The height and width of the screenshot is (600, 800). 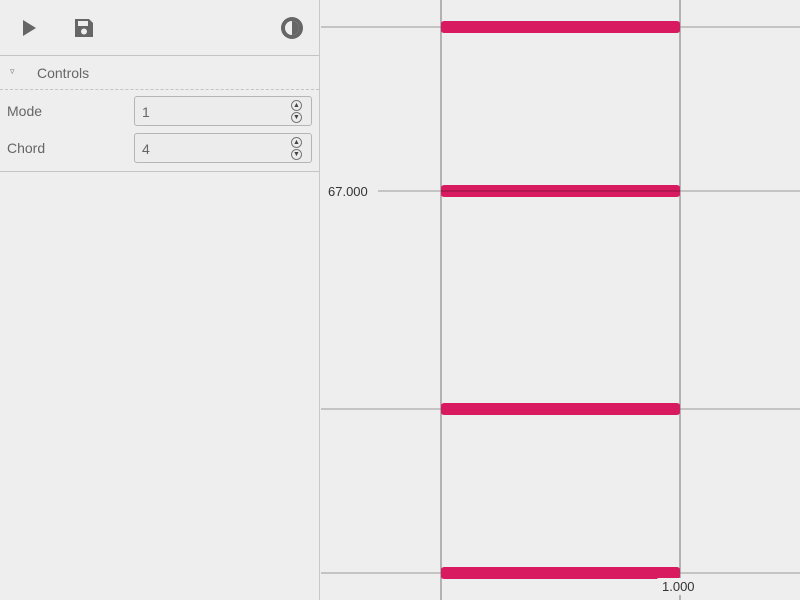 I want to click on chord-stepper: 4 ▲ ▼, so click(x=223, y=148).